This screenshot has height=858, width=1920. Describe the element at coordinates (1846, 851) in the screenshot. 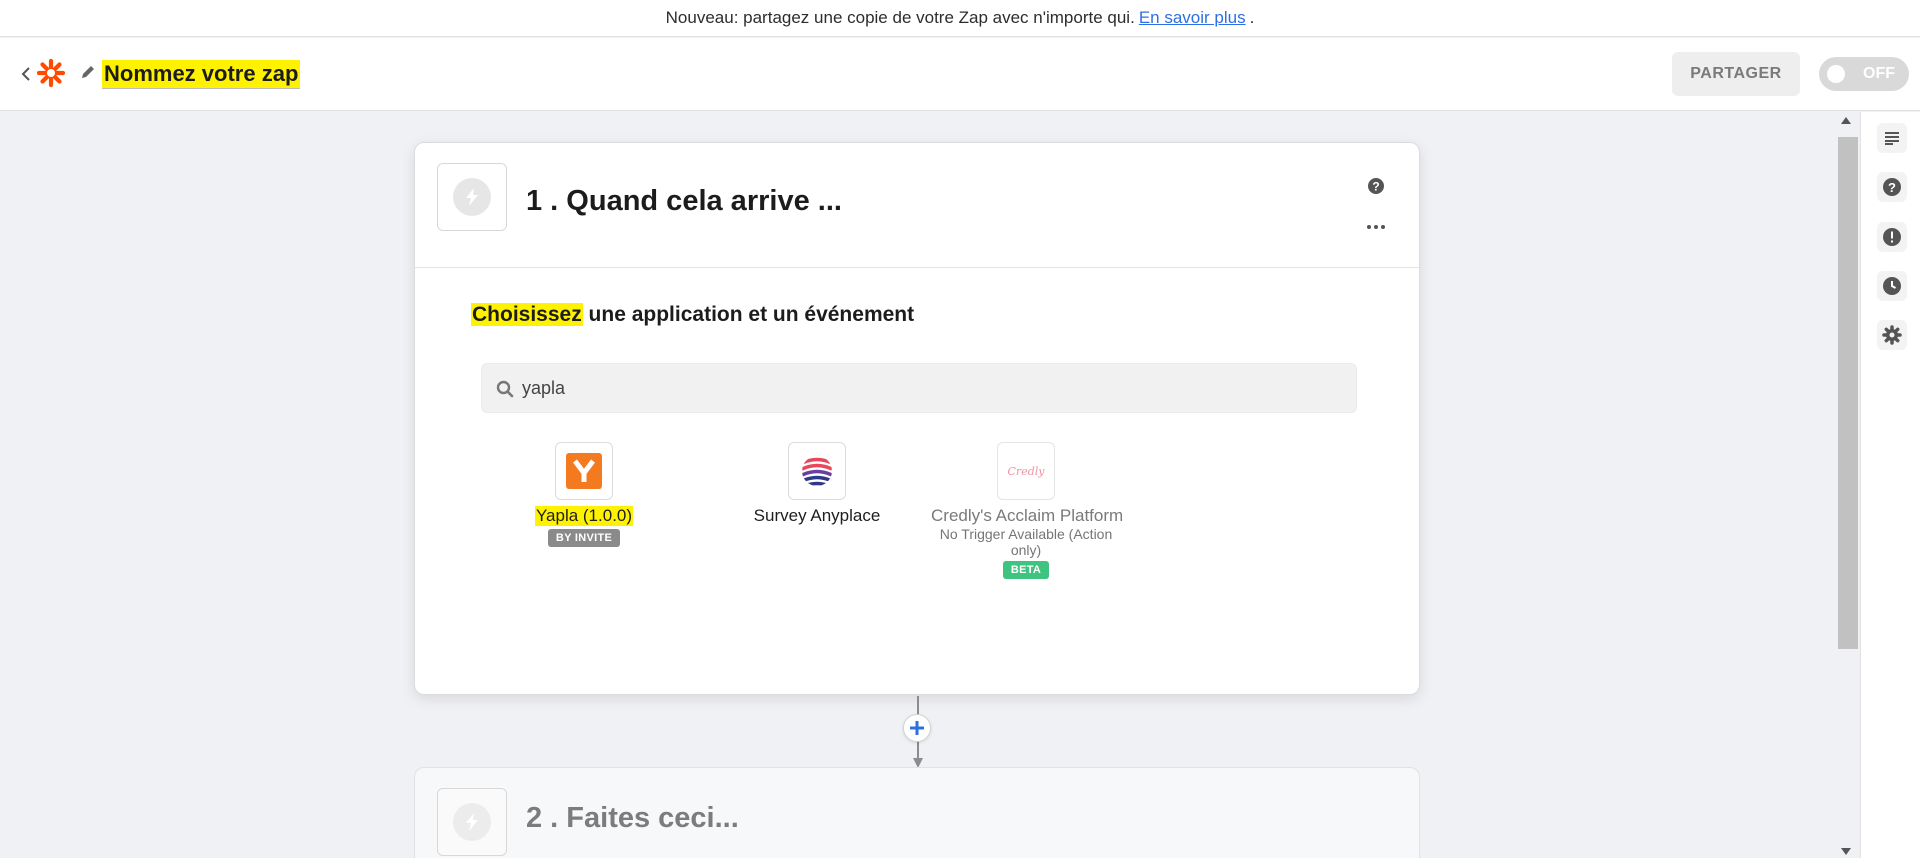

I see `scroll-down-arrow-icon` at that location.